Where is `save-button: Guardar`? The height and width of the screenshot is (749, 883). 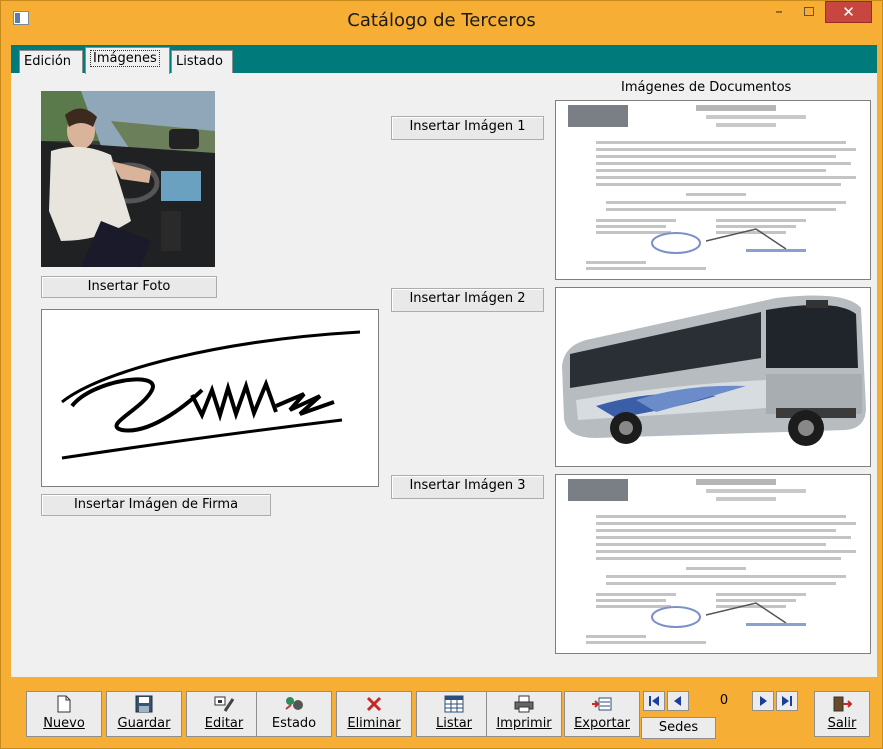
save-button: Guardar is located at coordinates (144, 714).